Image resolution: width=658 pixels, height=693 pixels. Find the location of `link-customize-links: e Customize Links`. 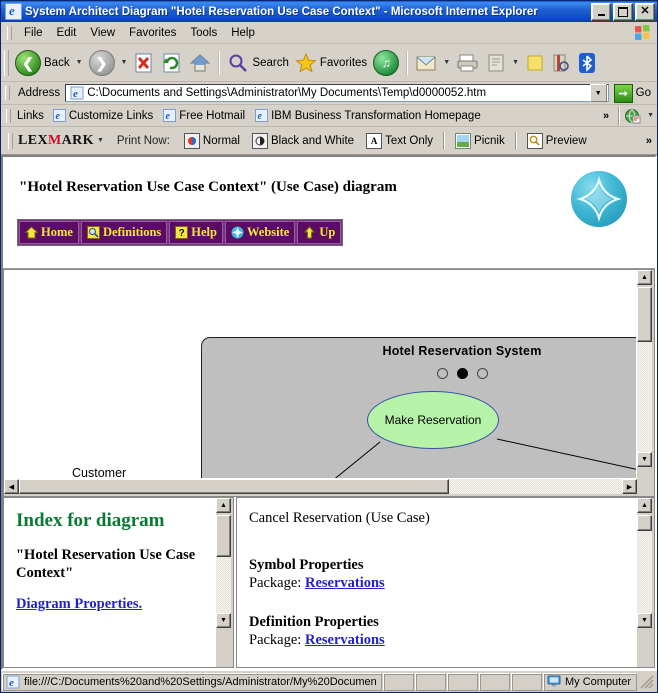

link-customize-links: e Customize Links is located at coordinates (103, 115).